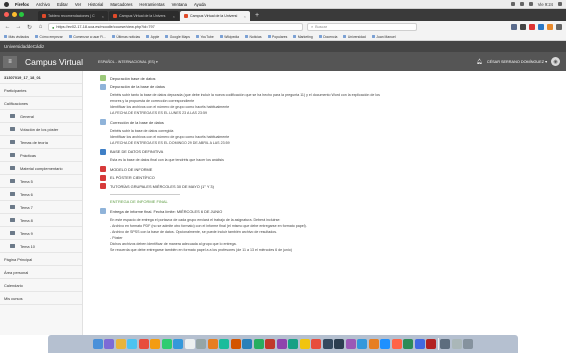  What do you see at coordinates (151, 4) in the screenshot?
I see `menu-herramientas: Herramientas` at bounding box center [151, 4].